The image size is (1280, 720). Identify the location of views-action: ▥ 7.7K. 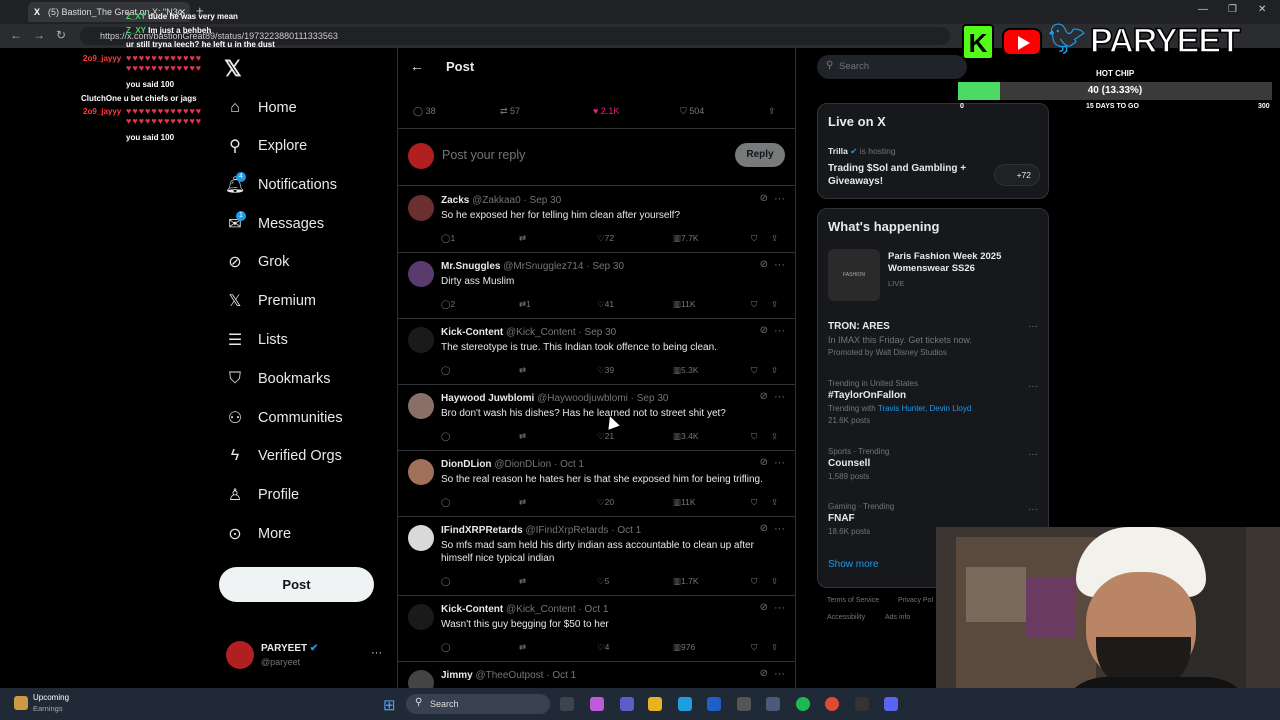
(686, 238).